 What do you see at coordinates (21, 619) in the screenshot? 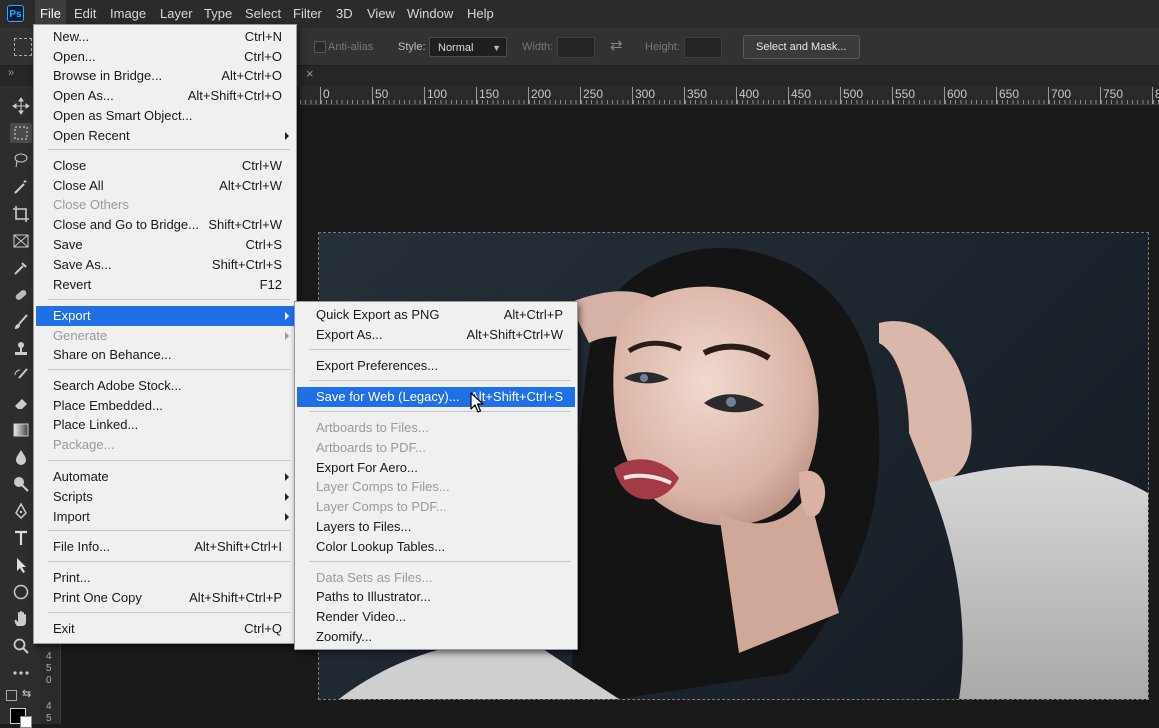
I see `hand-tool-icon` at bounding box center [21, 619].